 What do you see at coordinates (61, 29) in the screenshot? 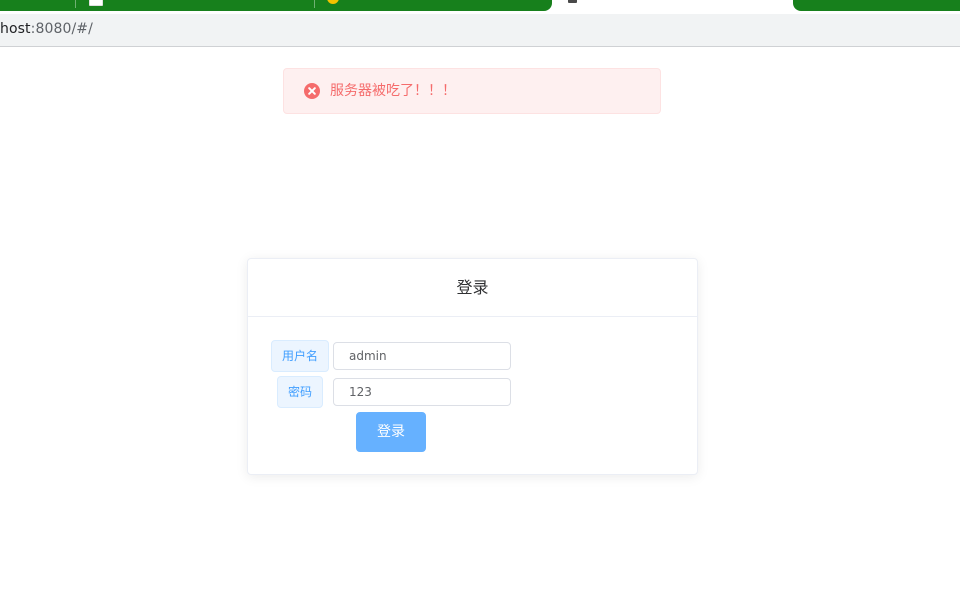
I see `url-port-path: :8080/#/` at bounding box center [61, 29].